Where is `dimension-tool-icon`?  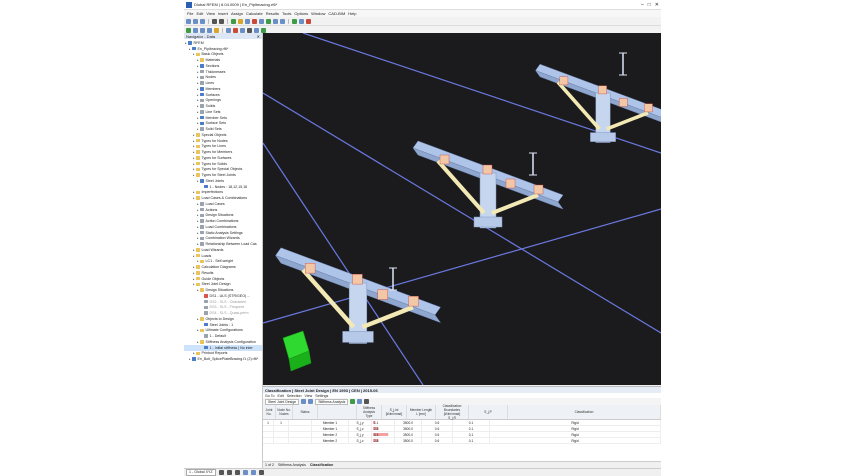 dimension-tool-icon is located at coordinates (249, 30).